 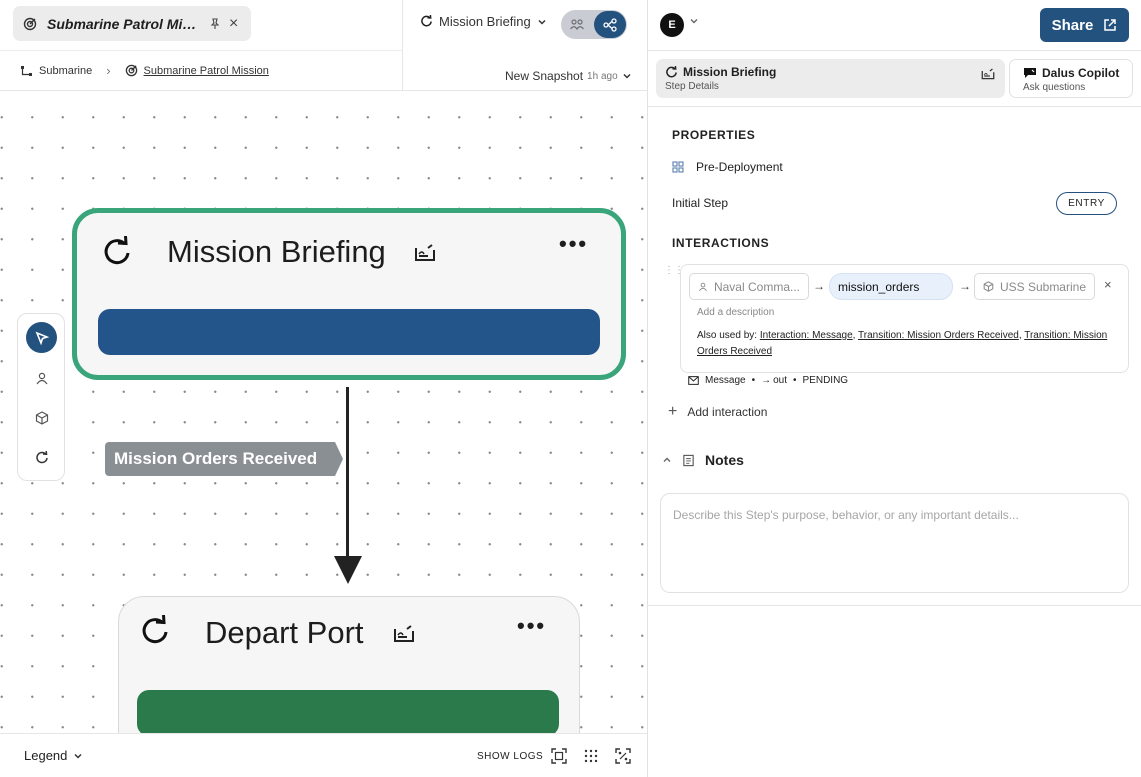 I want to click on interaction-message-label: mission_orders, so click(x=879, y=286).